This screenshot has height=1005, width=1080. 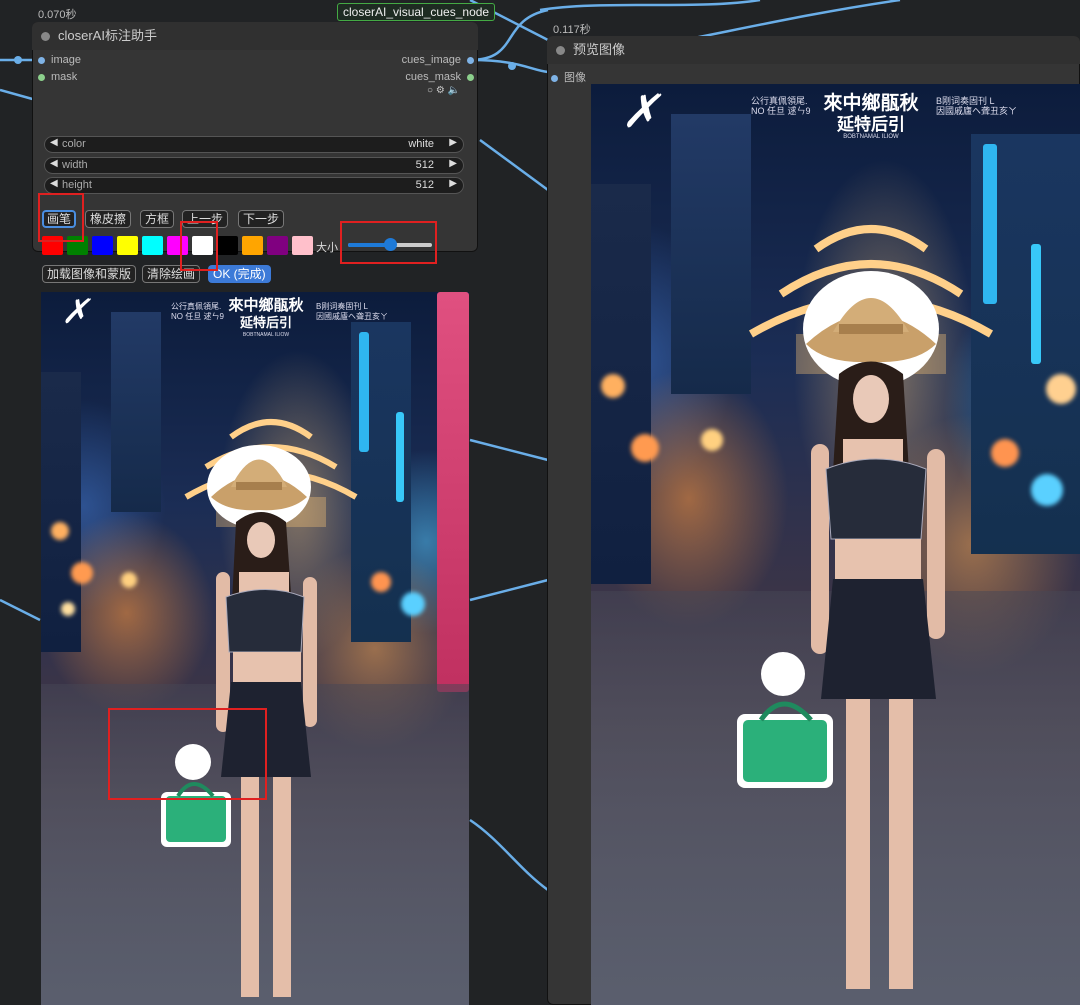 What do you see at coordinates (813, 50) in the screenshot?
I see `node-title-bar: 预览图像` at bounding box center [813, 50].